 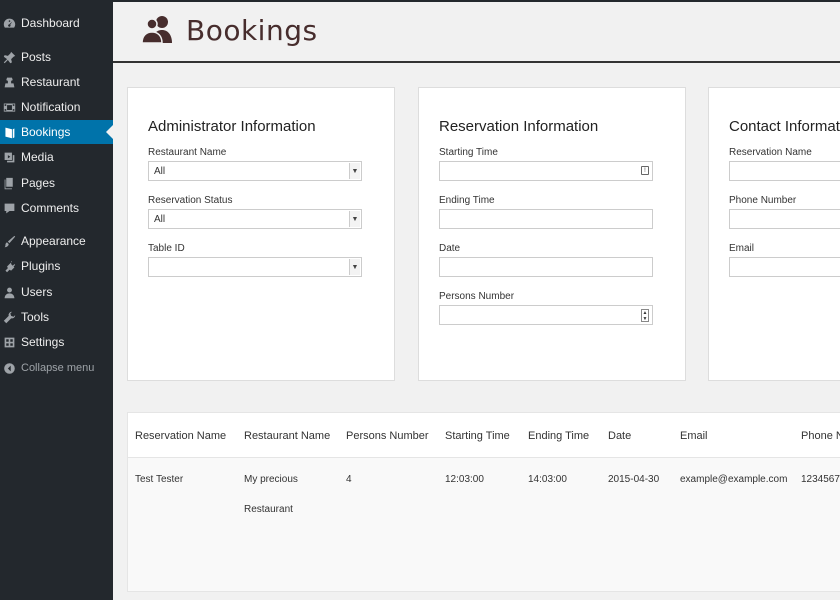 I want to click on restaurant-name-select: All ▼, so click(x=255, y=171).